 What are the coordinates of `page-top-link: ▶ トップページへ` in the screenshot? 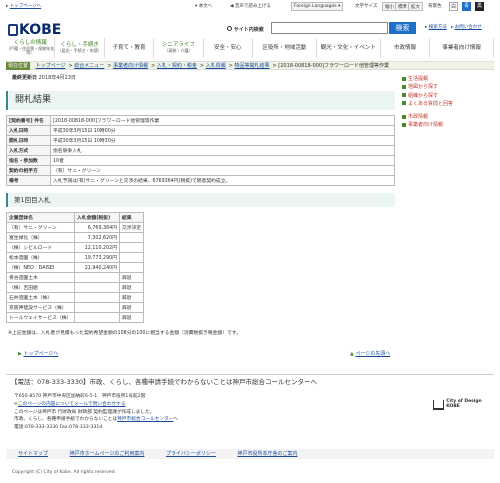 It's located at (38, 353).